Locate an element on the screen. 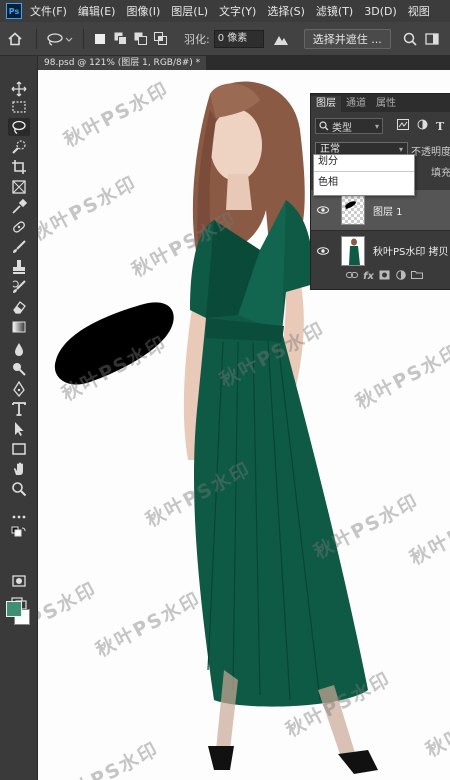 Image resolution: width=450 pixels, height=780 pixels. type-filter-icon: T is located at coordinates (440, 126).